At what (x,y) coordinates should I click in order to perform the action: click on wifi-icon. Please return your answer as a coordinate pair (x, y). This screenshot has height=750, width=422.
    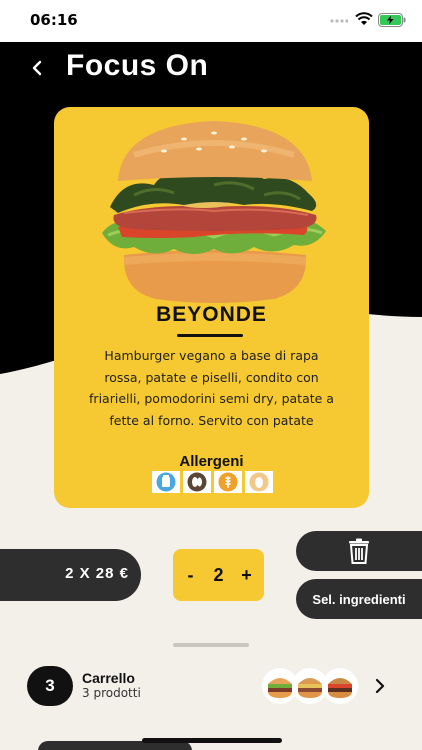
    Looking at the image, I should click on (364, 18).